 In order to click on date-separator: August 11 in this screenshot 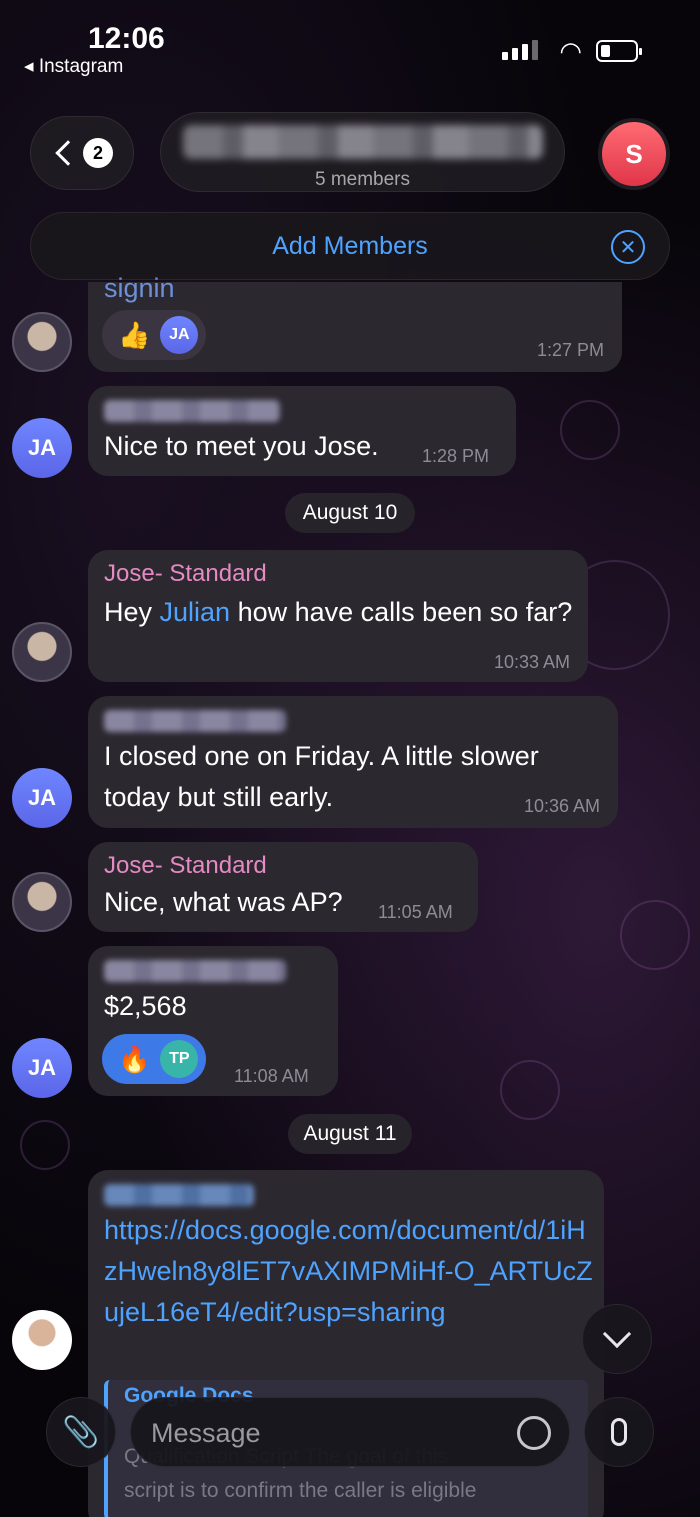, I will do `click(350, 1134)`.